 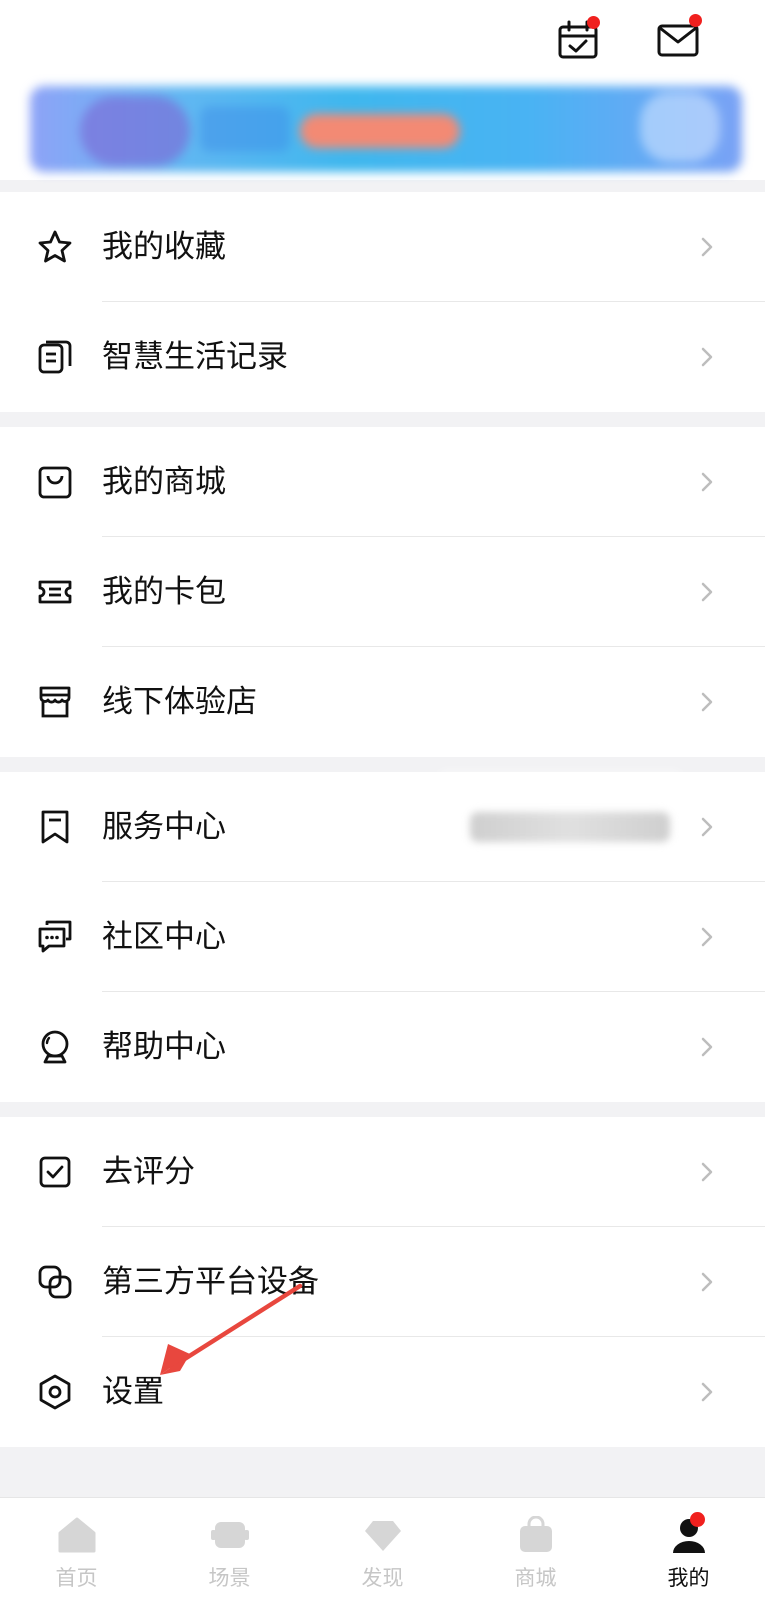 What do you see at coordinates (164, 592) in the screenshot?
I see `menu-item-label: 我的卡包` at bounding box center [164, 592].